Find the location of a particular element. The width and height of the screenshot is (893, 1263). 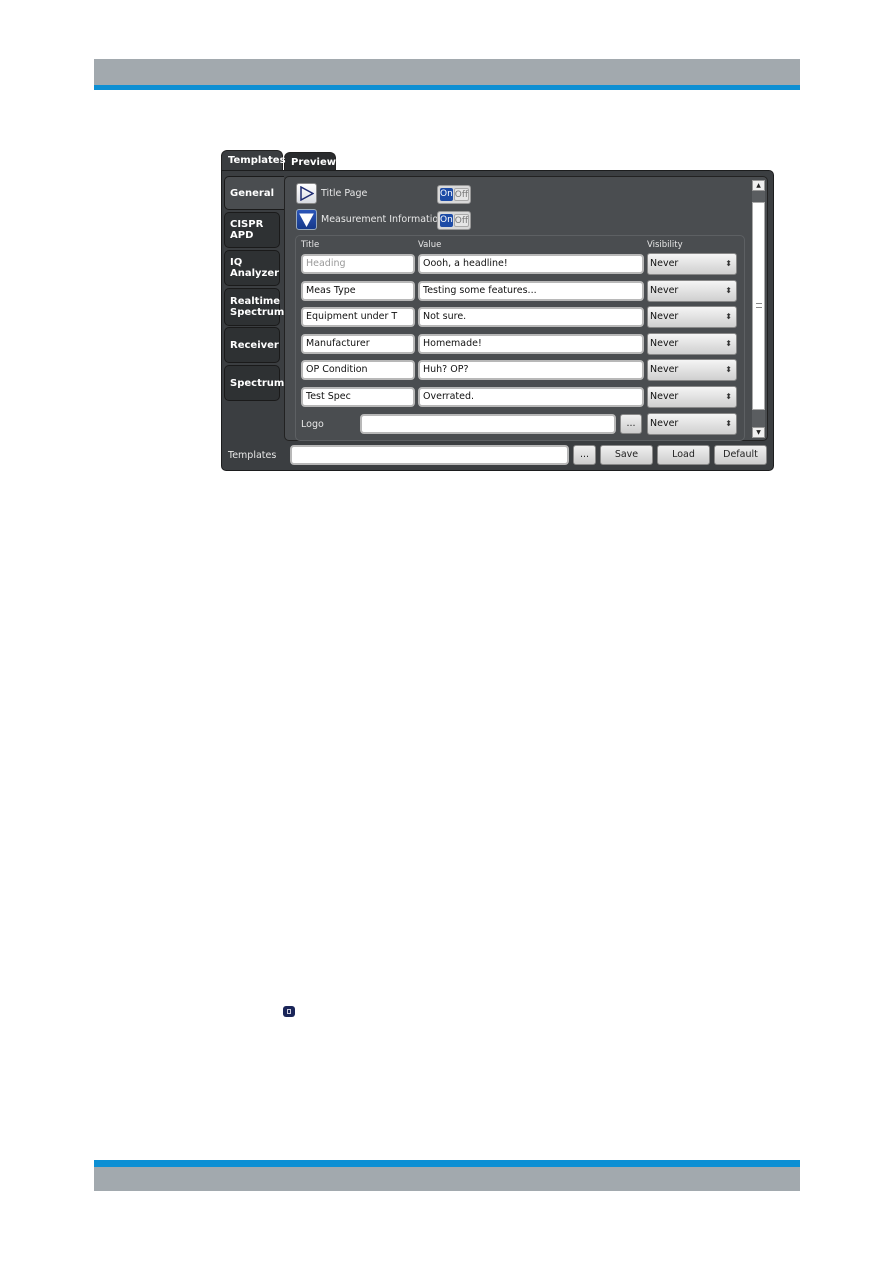

row-title-input: Manufacturer is located at coordinates (358, 343).